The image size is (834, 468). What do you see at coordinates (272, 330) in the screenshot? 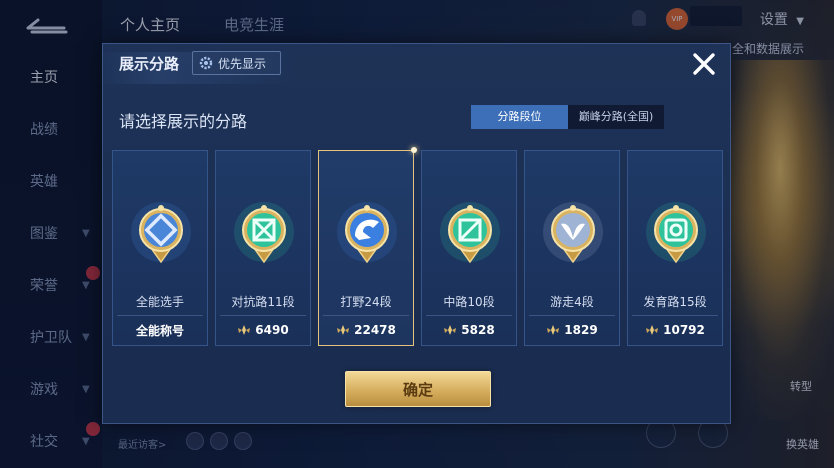
I see `lane-card-score-value: 6490` at bounding box center [272, 330].